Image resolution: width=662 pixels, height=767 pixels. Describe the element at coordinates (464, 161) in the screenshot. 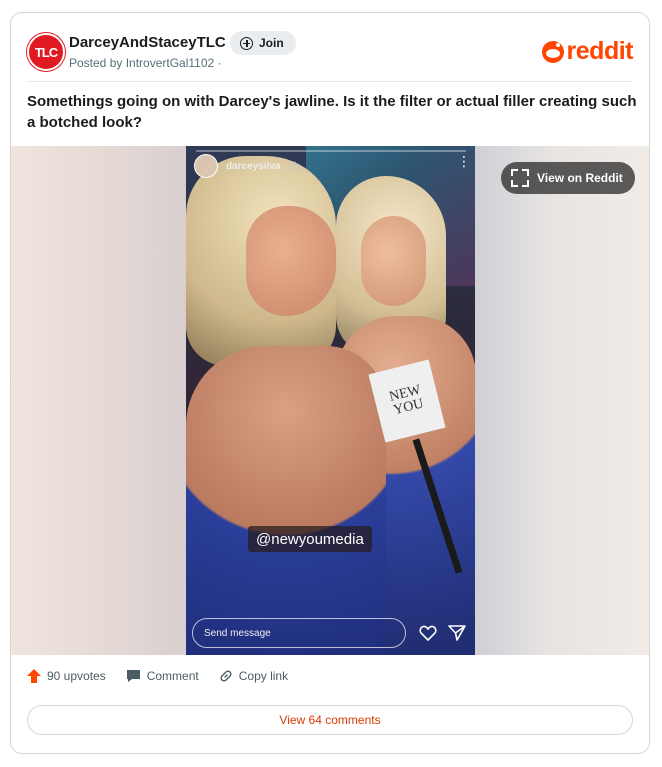

I see `more-options-icon: ⋮` at that location.